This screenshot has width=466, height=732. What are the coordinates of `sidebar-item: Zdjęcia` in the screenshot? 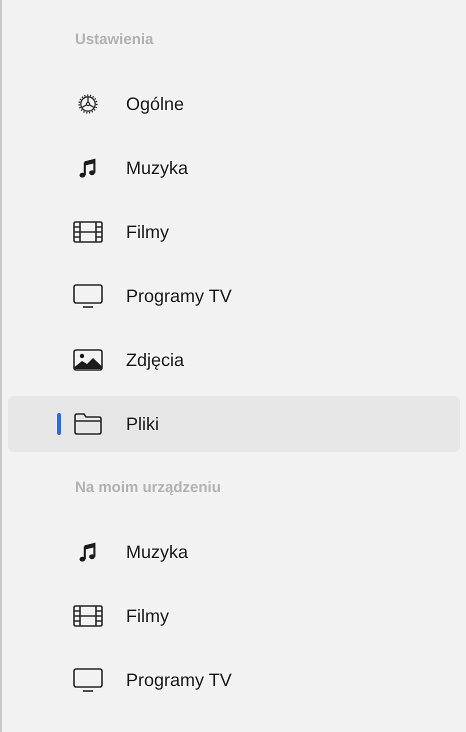 It's located at (234, 360).